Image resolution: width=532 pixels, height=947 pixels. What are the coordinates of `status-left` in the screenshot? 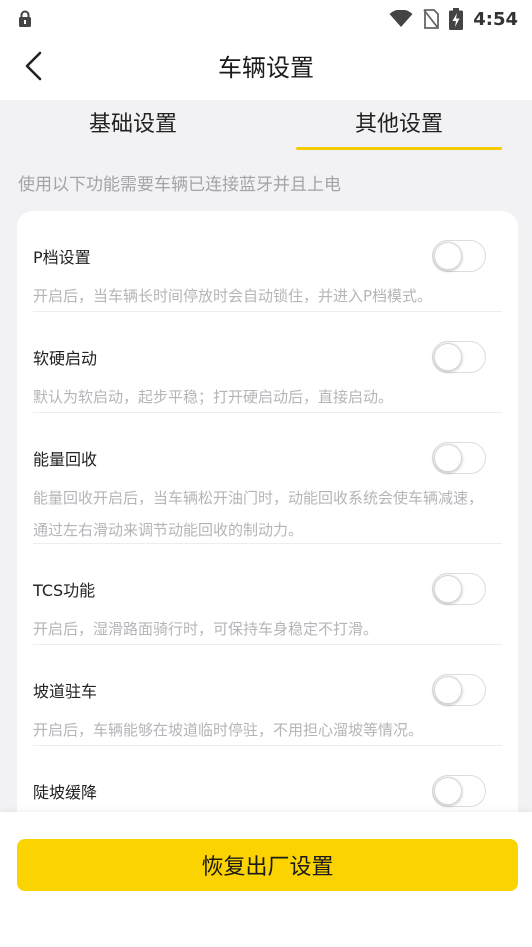 It's located at (25, 19).